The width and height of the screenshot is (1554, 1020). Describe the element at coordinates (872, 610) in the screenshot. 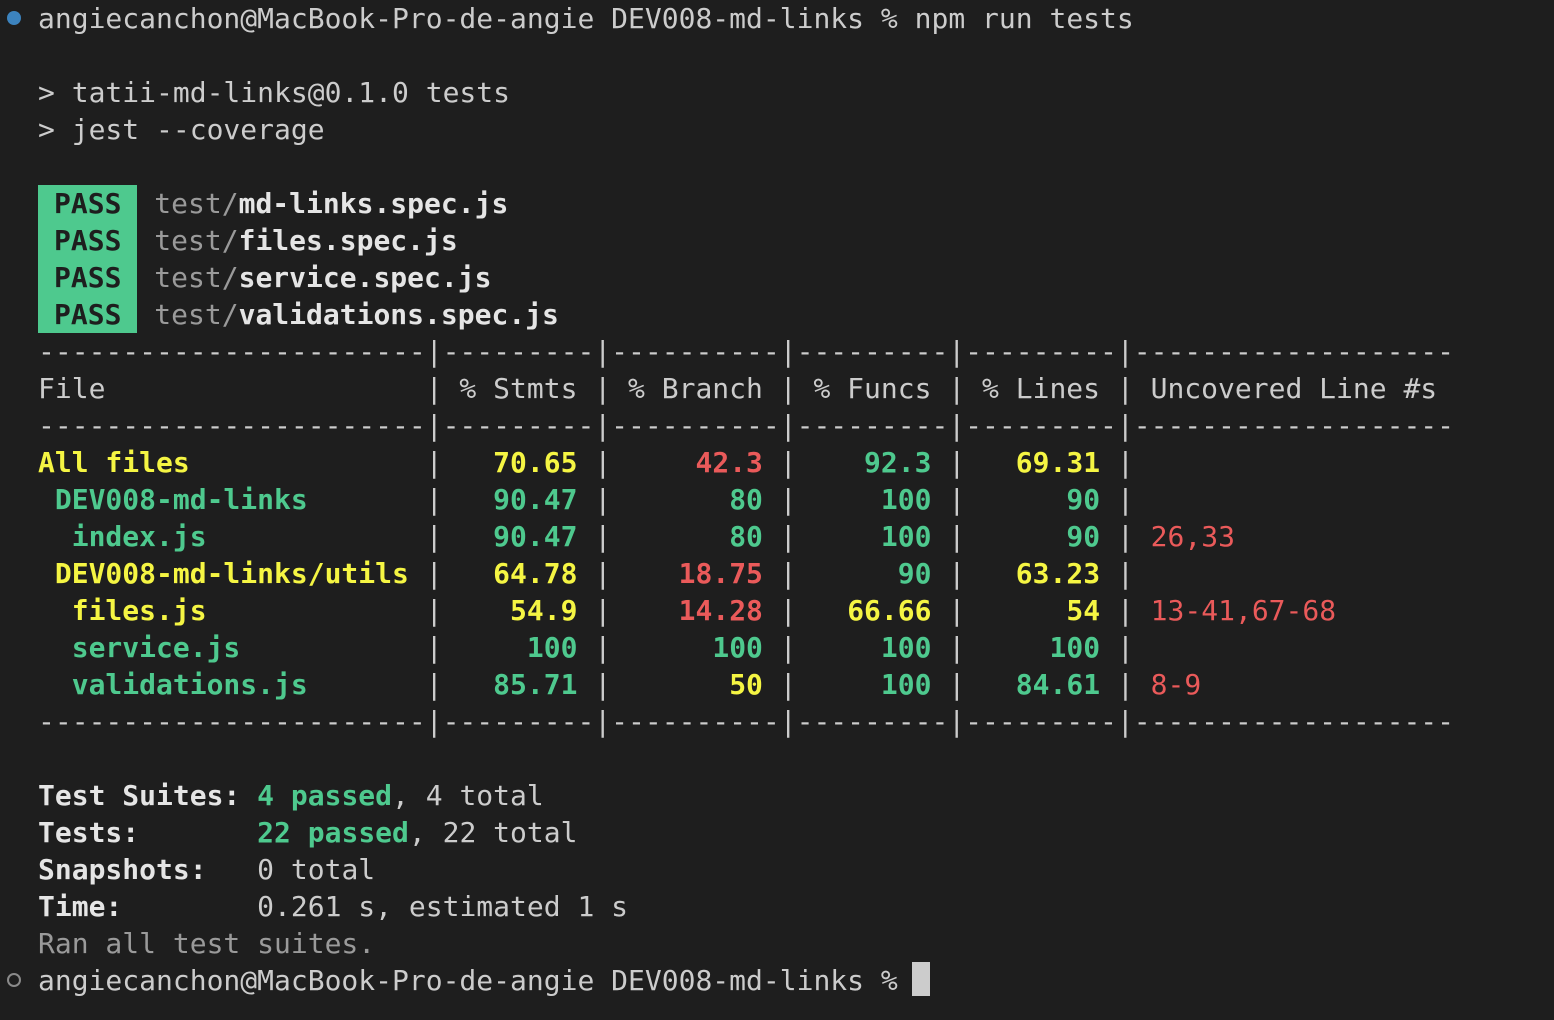

I see `coverage-funcs: 66.66` at that location.